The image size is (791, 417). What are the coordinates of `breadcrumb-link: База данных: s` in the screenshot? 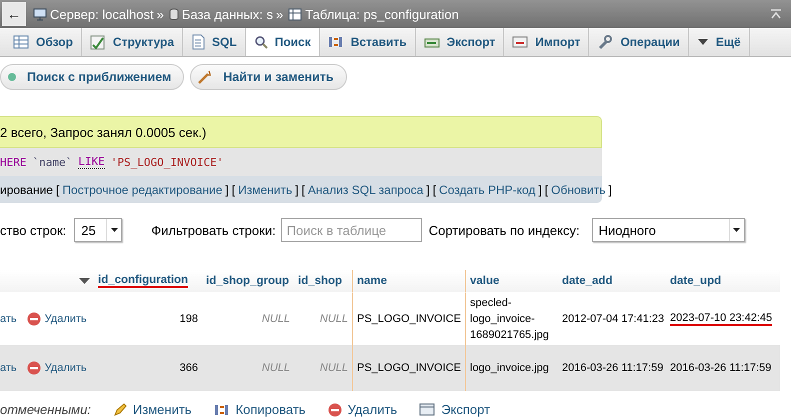 It's located at (228, 14).